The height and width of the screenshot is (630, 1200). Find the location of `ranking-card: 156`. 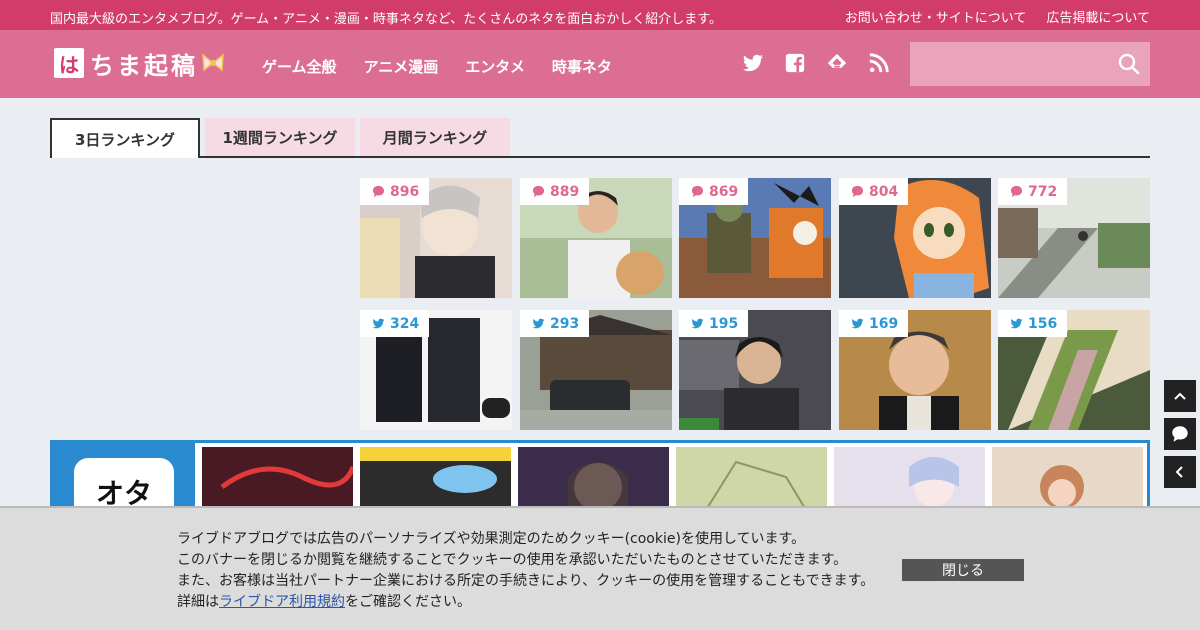

ranking-card: 156 is located at coordinates (1074, 370).